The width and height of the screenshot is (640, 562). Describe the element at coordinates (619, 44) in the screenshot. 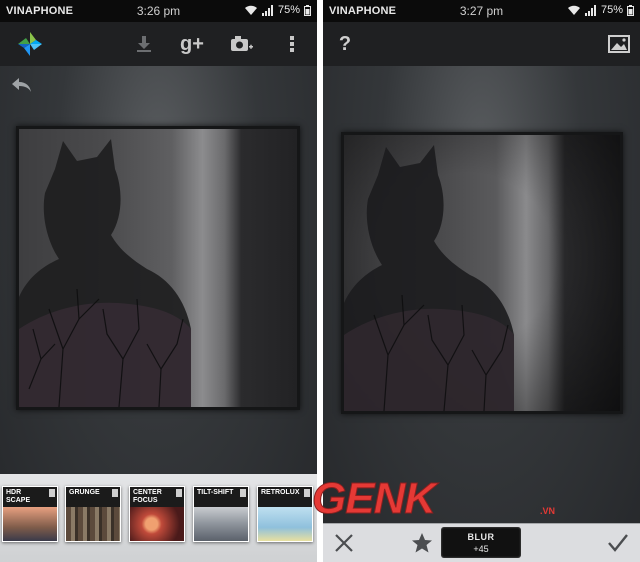

I see `image-icon` at that location.